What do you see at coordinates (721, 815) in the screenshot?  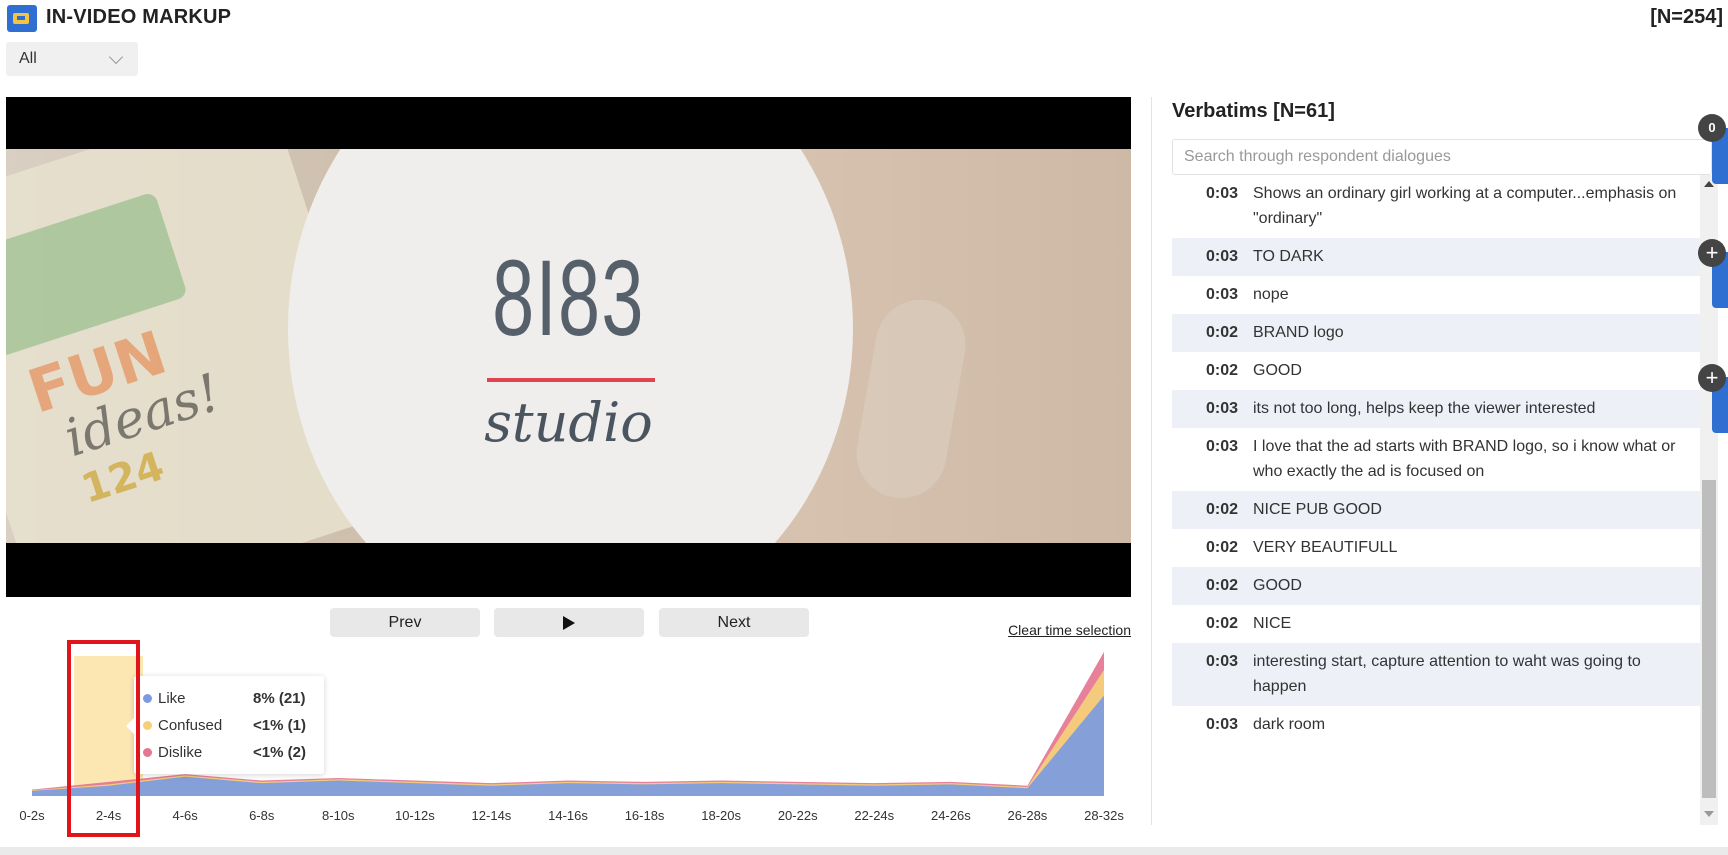 I see `x-tick-label: 18-20s` at bounding box center [721, 815].